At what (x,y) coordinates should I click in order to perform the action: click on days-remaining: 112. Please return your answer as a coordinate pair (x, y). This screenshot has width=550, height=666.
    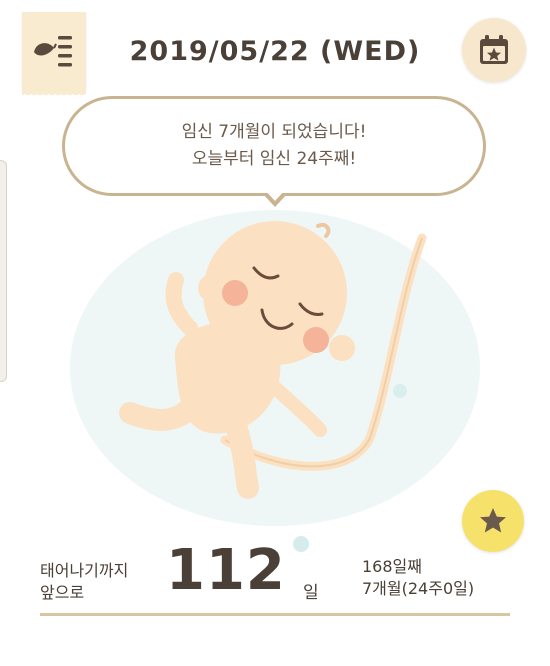
    Looking at the image, I should click on (226, 570).